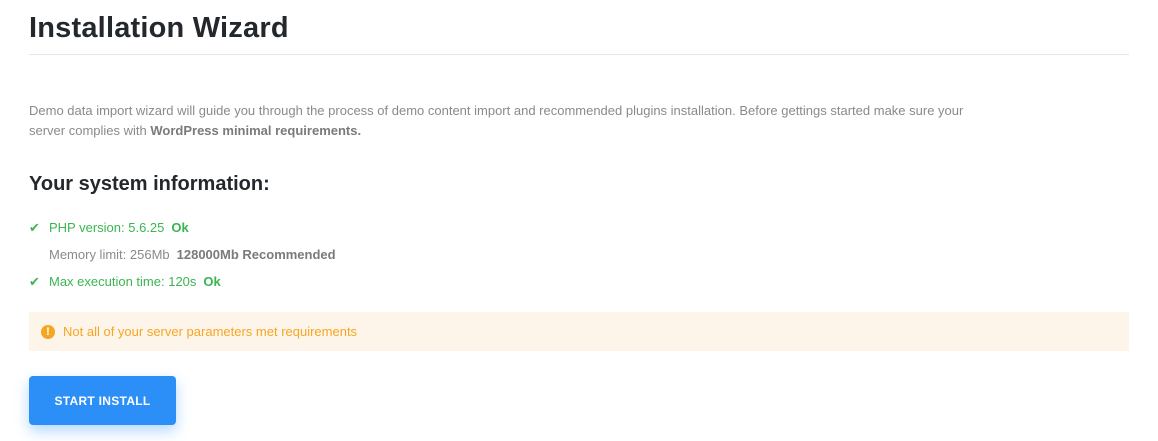 This screenshot has height=441, width=1158. Describe the element at coordinates (102, 400) in the screenshot. I see `start-install-button: START INSTALL` at that location.